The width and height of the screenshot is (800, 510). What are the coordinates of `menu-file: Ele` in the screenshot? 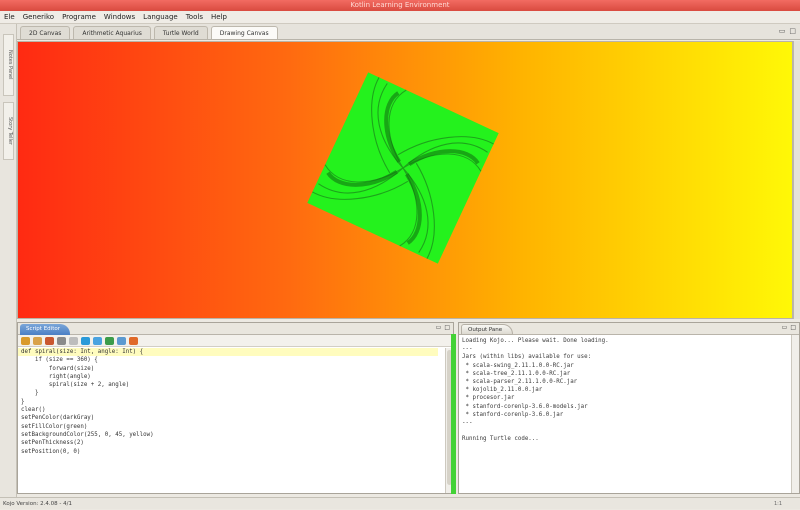 It's located at (9, 17).